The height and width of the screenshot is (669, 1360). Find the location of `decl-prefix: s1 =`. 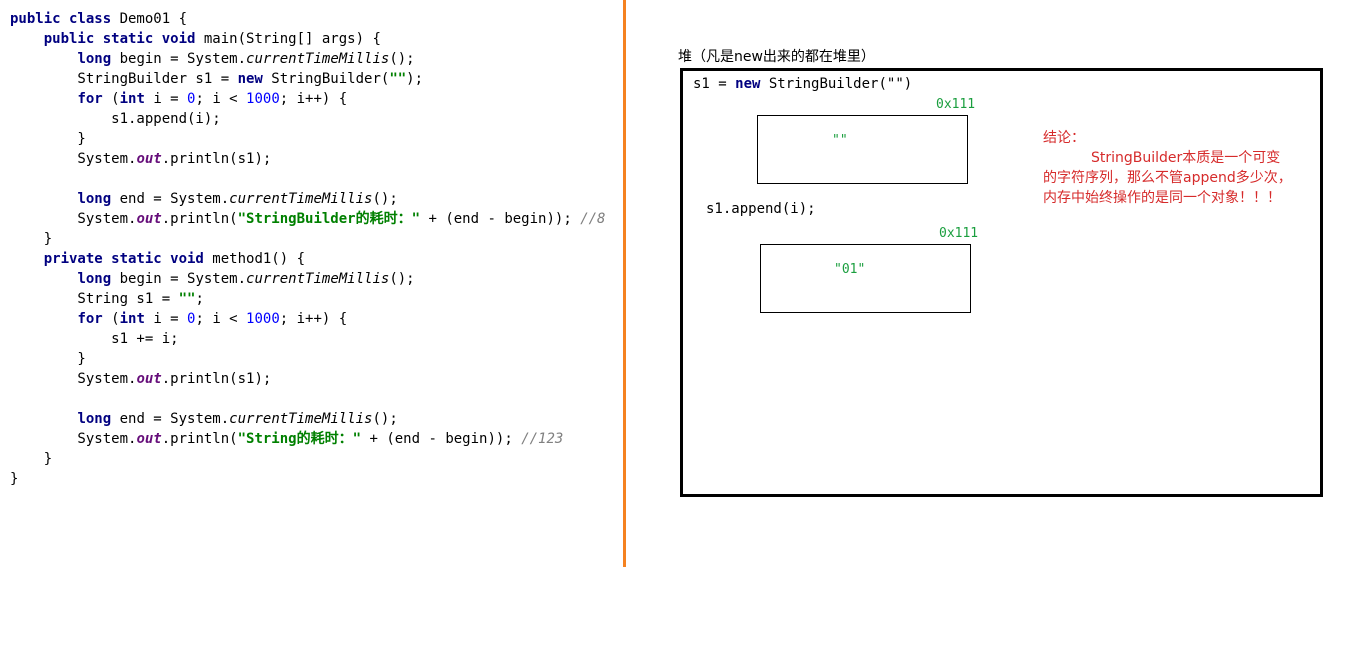

decl-prefix: s1 = is located at coordinates (714, 84).